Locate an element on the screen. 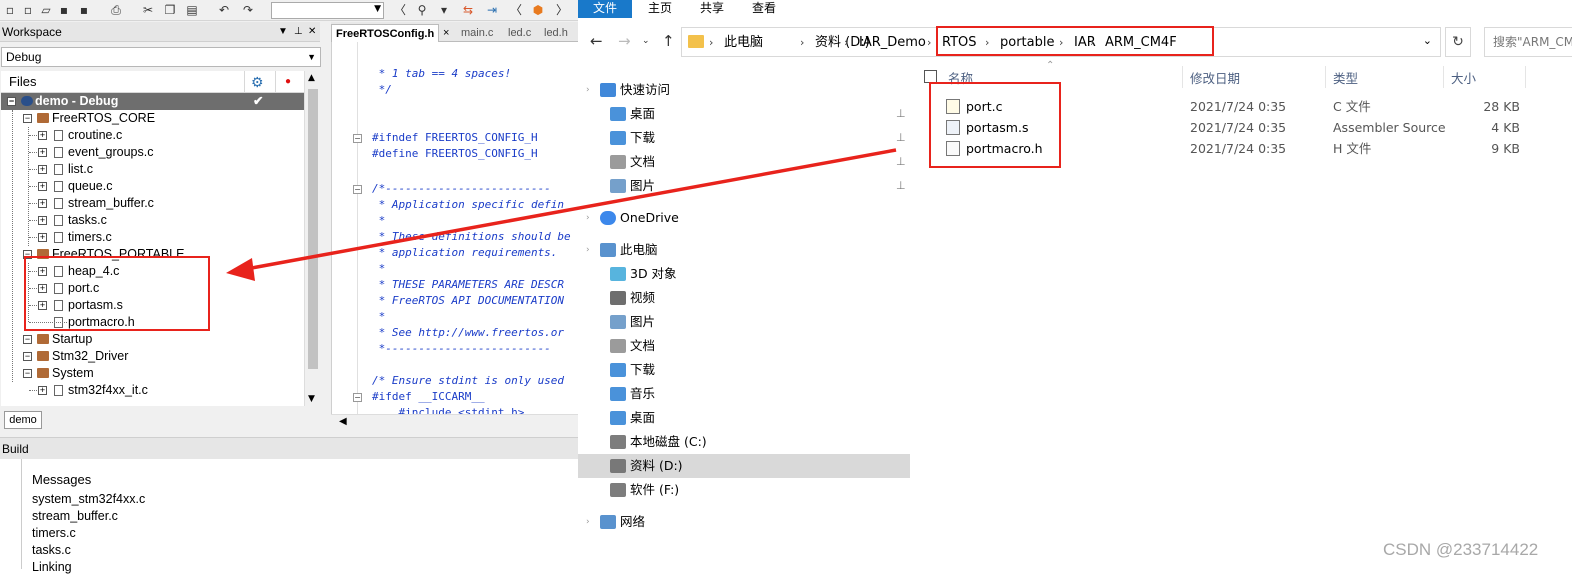 The image size is (1572, 576). column-size: 大小 is located at coordinates (1463, 77).